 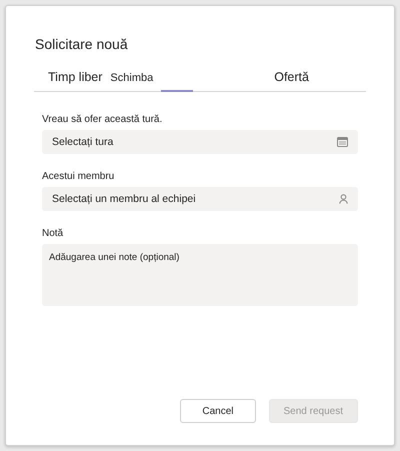 I want to click on field-label: Vreau să ofer această tură., so click(x=103, y=119).